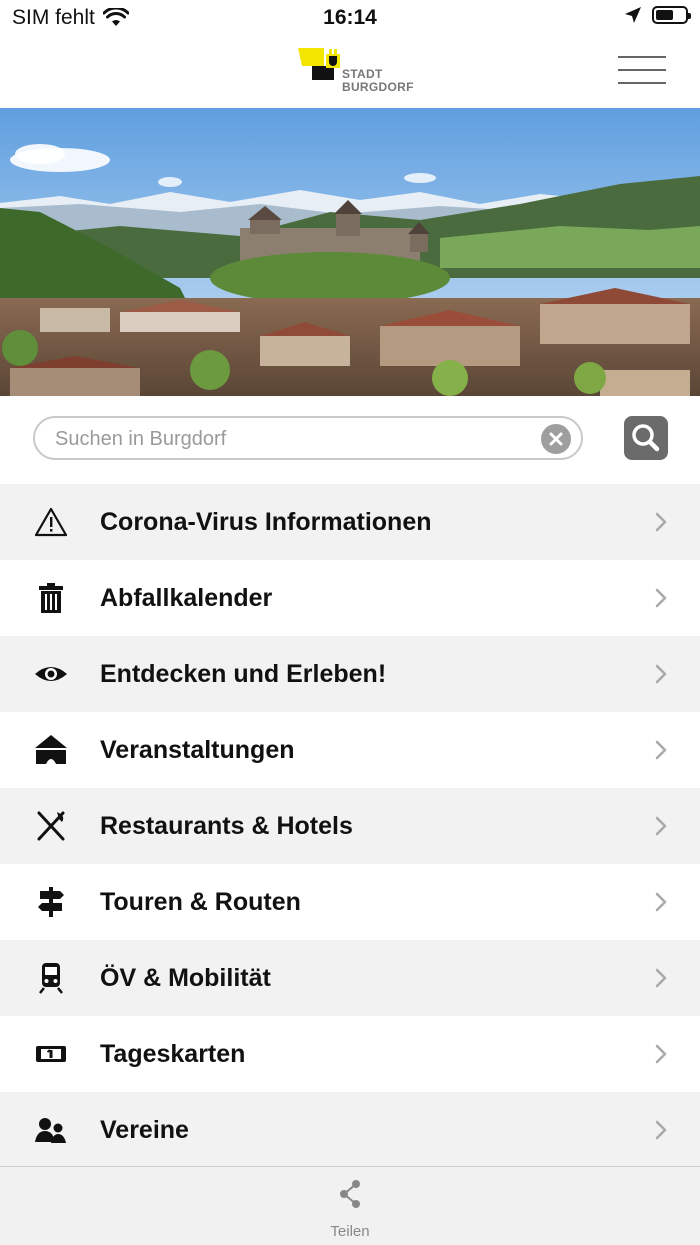 The image size is (700, 1245). Describe the element at coordinates (350, 598) in the screenshot. I see `list-item-abfallkalender: Abfallkalender` at that location.